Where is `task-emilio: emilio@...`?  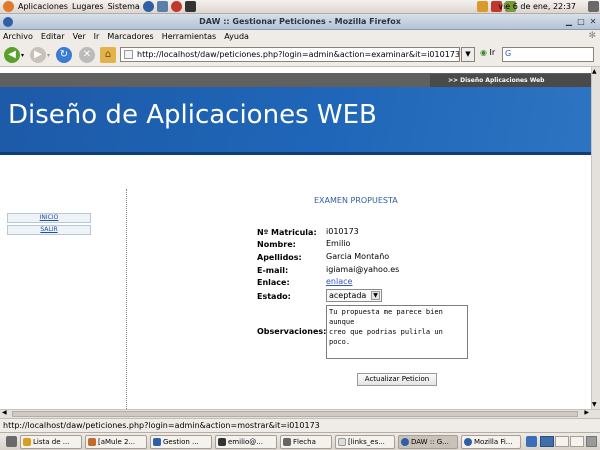
task-emilio: emilio@... is located at coordinates (246, 442).